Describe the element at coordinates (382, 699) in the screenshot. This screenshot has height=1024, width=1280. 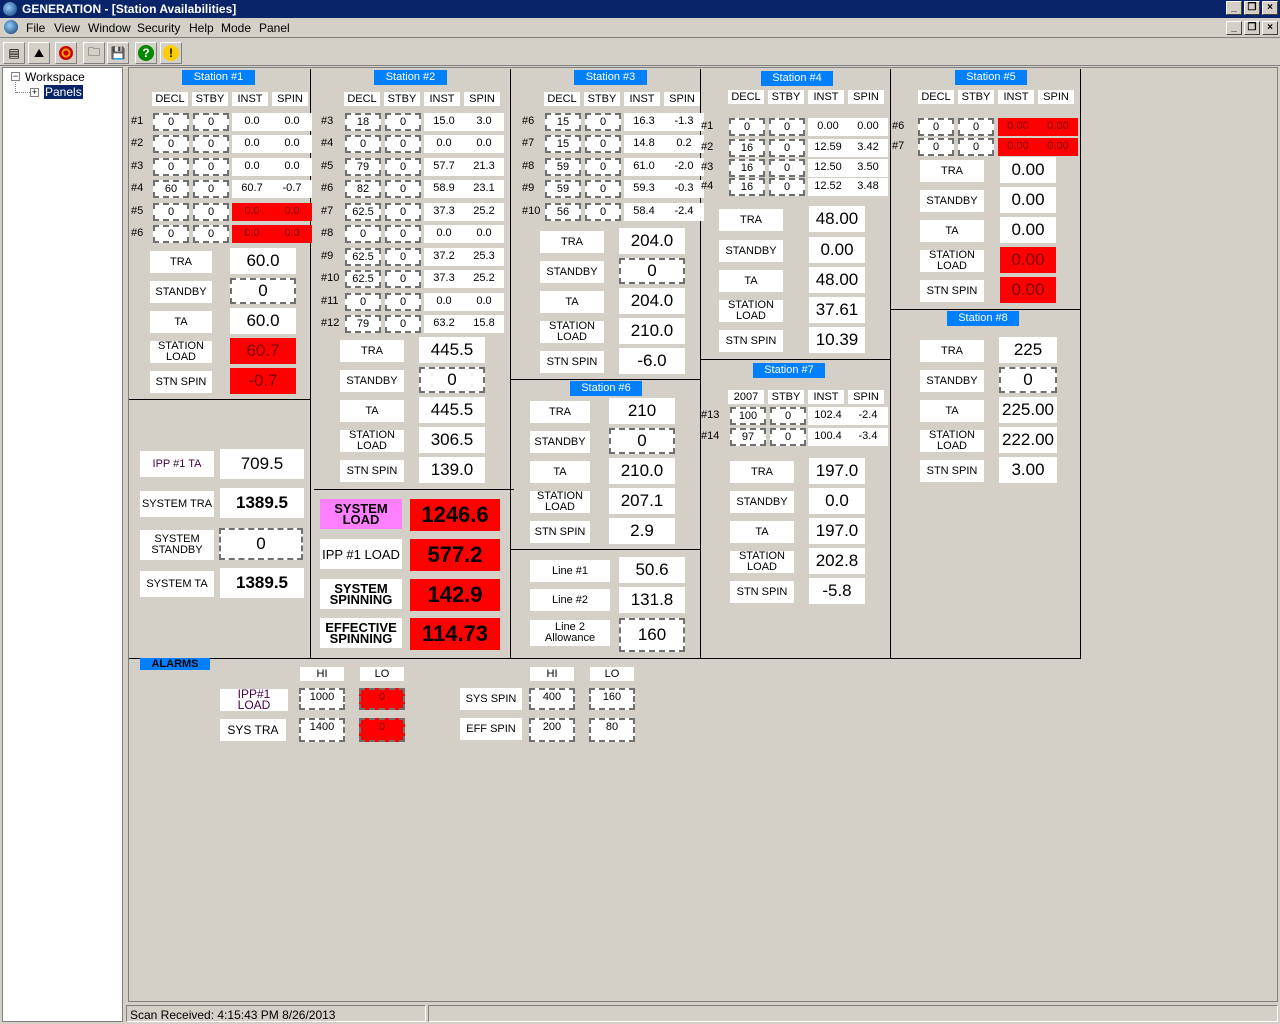
I see `alarm-ipp-lo-field: 0` at that location.